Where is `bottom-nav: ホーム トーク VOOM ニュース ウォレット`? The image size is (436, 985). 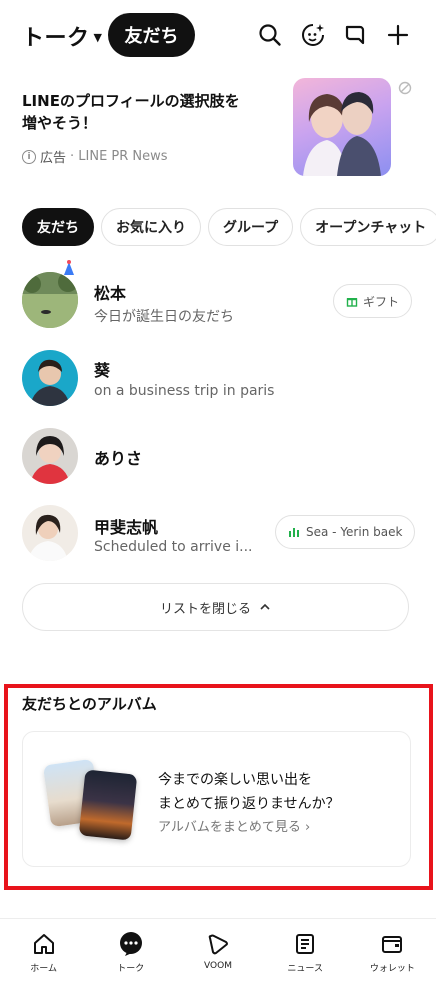
bottom-nav: ホーム トーク VOOM ニュース ウォレット is located at coordinates (218, 952).